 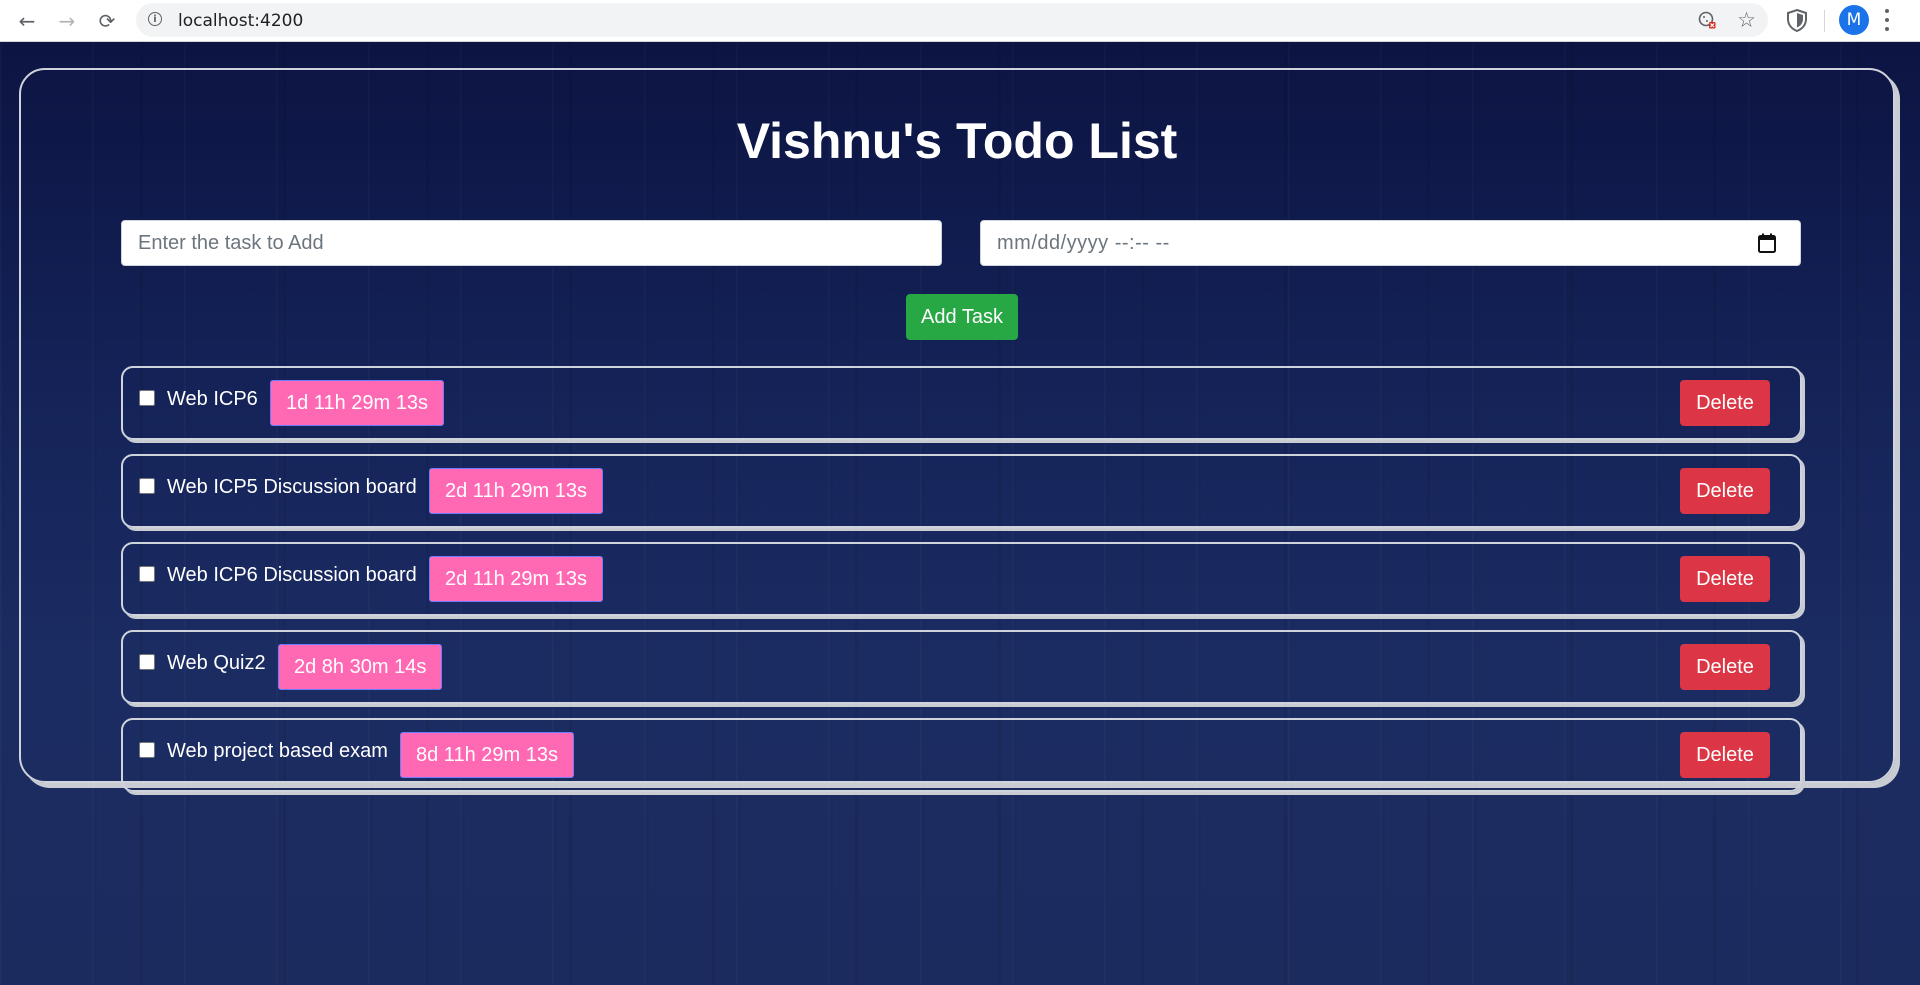 I want to click on page-title: Vishnu's Todo List, so click(x=957, y=141).